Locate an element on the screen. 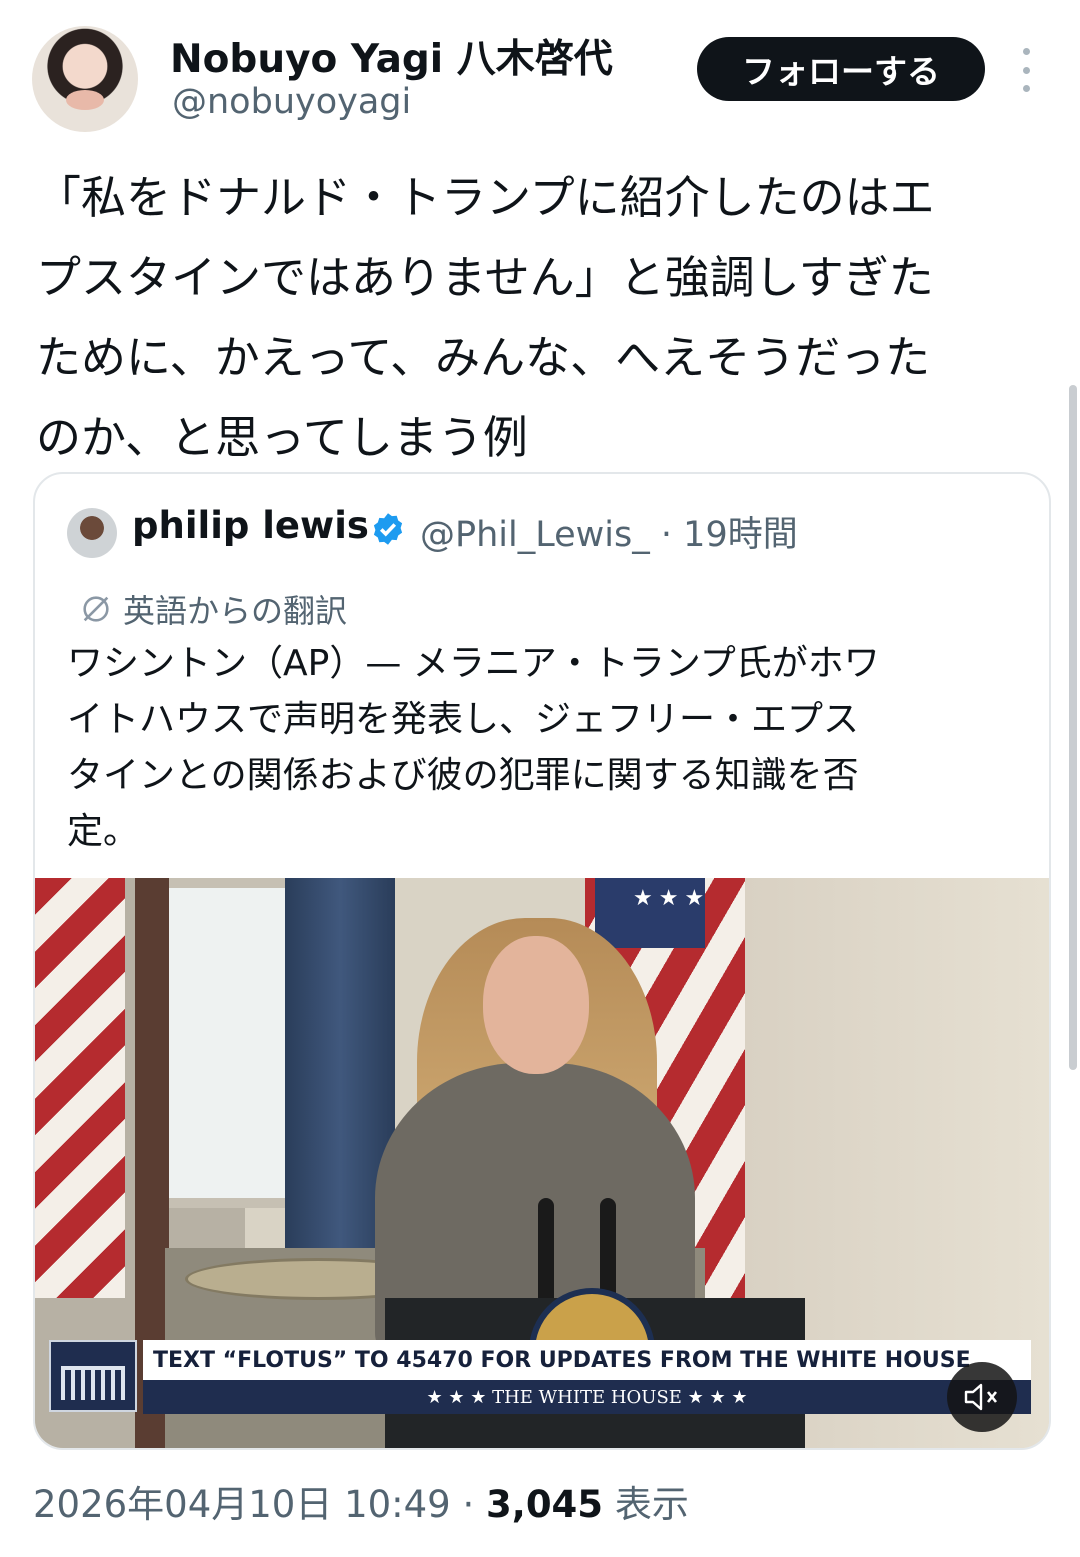  translation-label-text: 英語からの翻訳 is located at coordinates (235, 611).